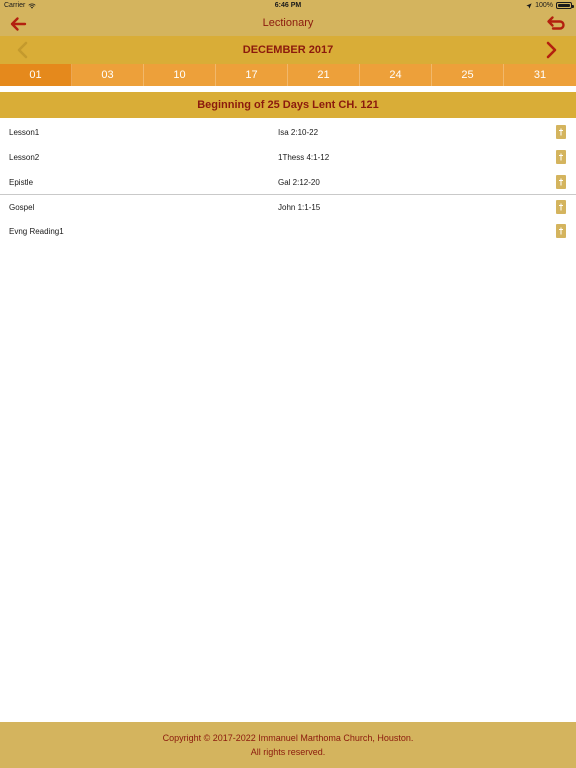 This screenshot has height=768, width=576. Describe the element at coordinates (22, 208) in the screenshot. I see `reading-label: Gospel` at that location.